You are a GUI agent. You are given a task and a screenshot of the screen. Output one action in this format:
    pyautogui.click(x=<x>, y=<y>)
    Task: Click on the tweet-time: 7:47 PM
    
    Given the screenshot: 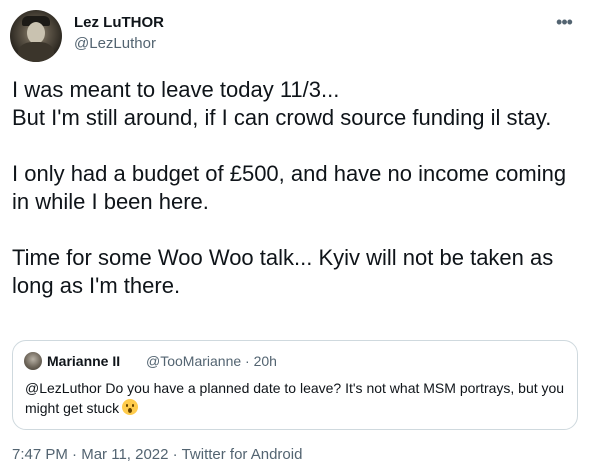 What is the action you would take?
    pyautogui.click(x=40, y=454)
    